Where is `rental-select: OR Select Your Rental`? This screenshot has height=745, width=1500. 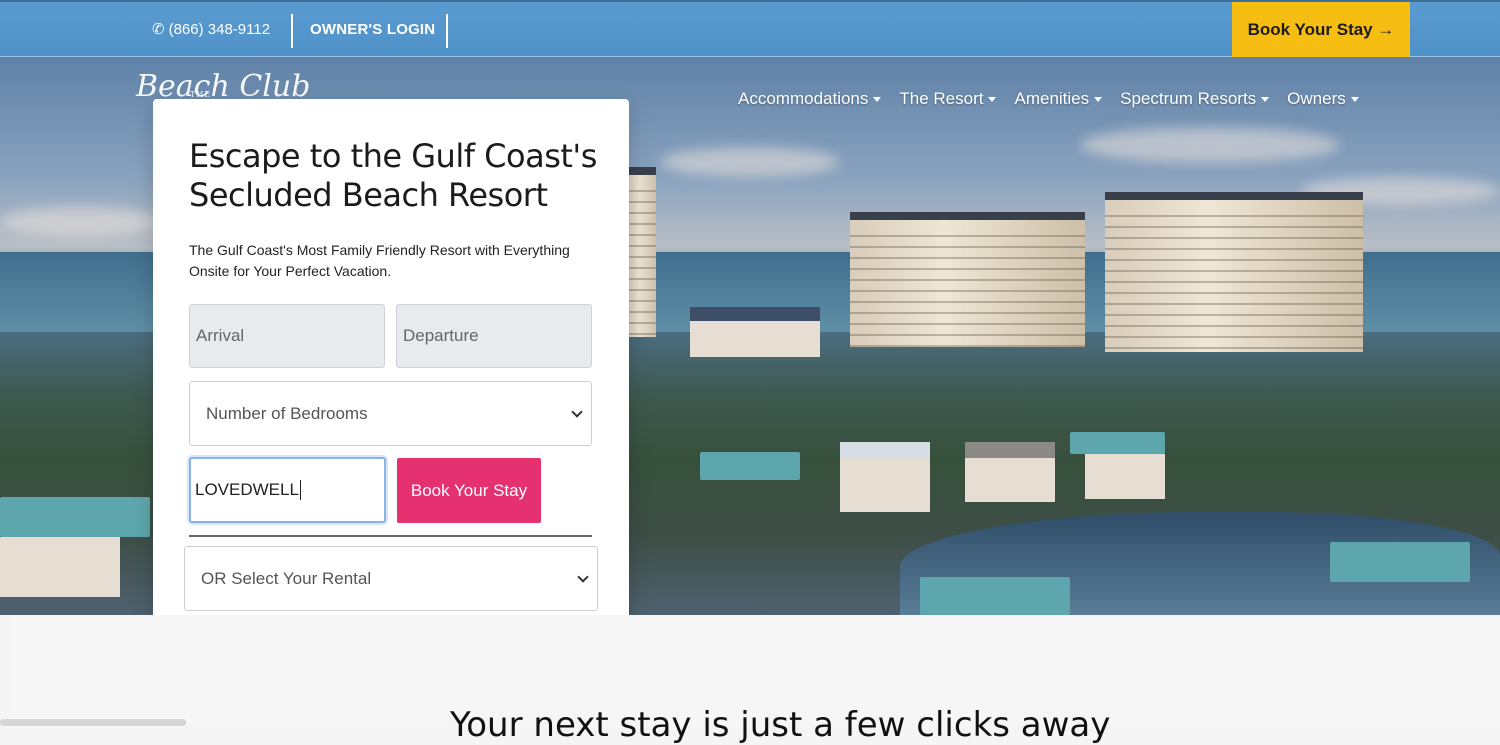
rental-select: OR Select Your Rental is located at coordinates (391, 578).